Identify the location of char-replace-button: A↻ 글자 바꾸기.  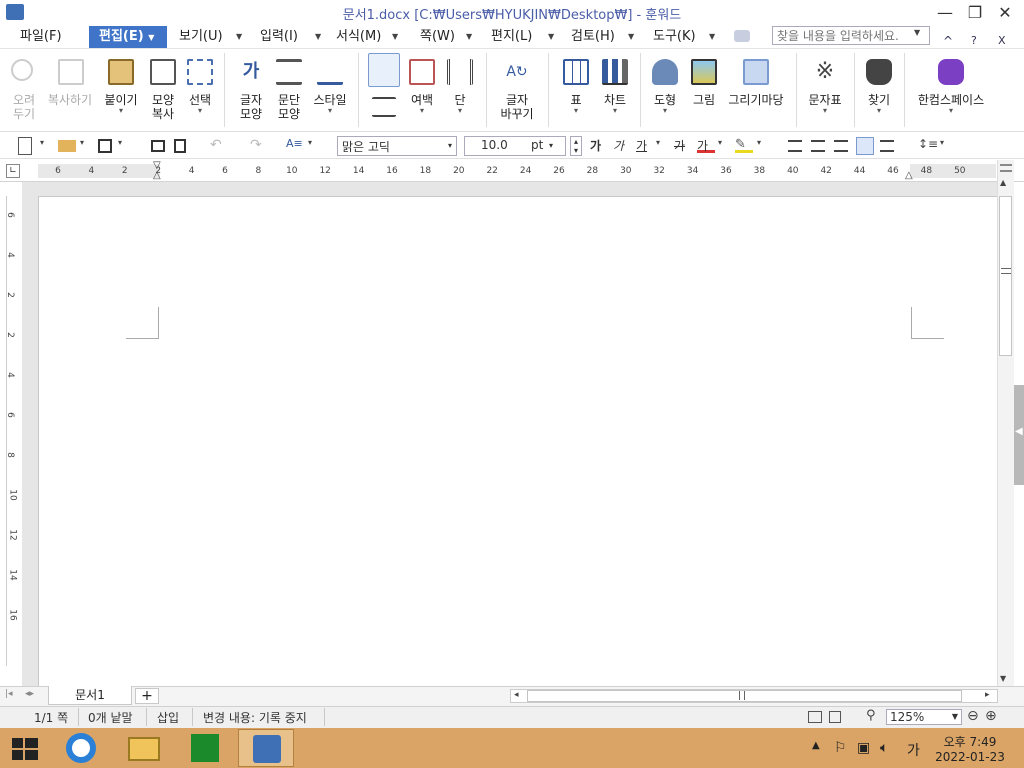
(517, 90).